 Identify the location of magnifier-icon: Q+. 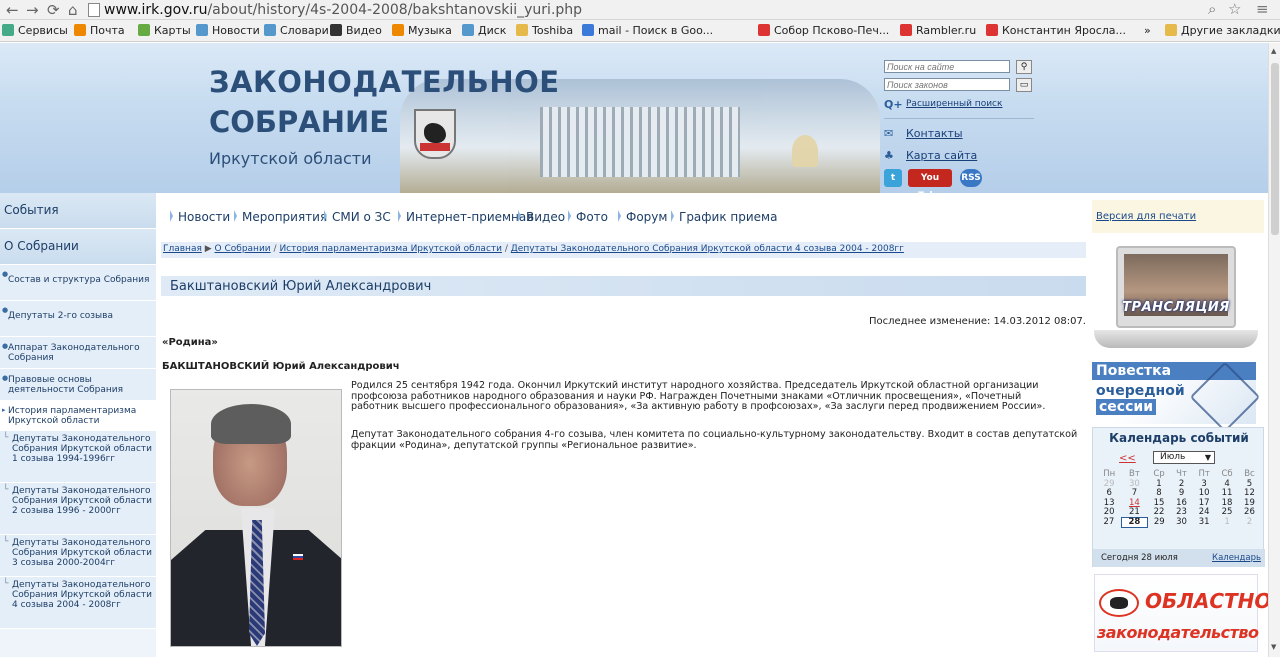
(893, 104).